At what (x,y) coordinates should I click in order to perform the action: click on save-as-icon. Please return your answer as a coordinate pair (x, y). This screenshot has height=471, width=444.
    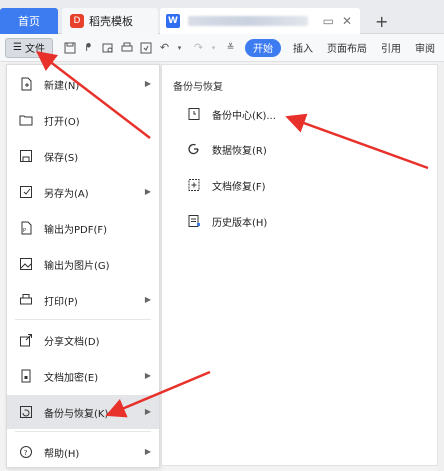
    Looking at the image, I should click on (26, 192).